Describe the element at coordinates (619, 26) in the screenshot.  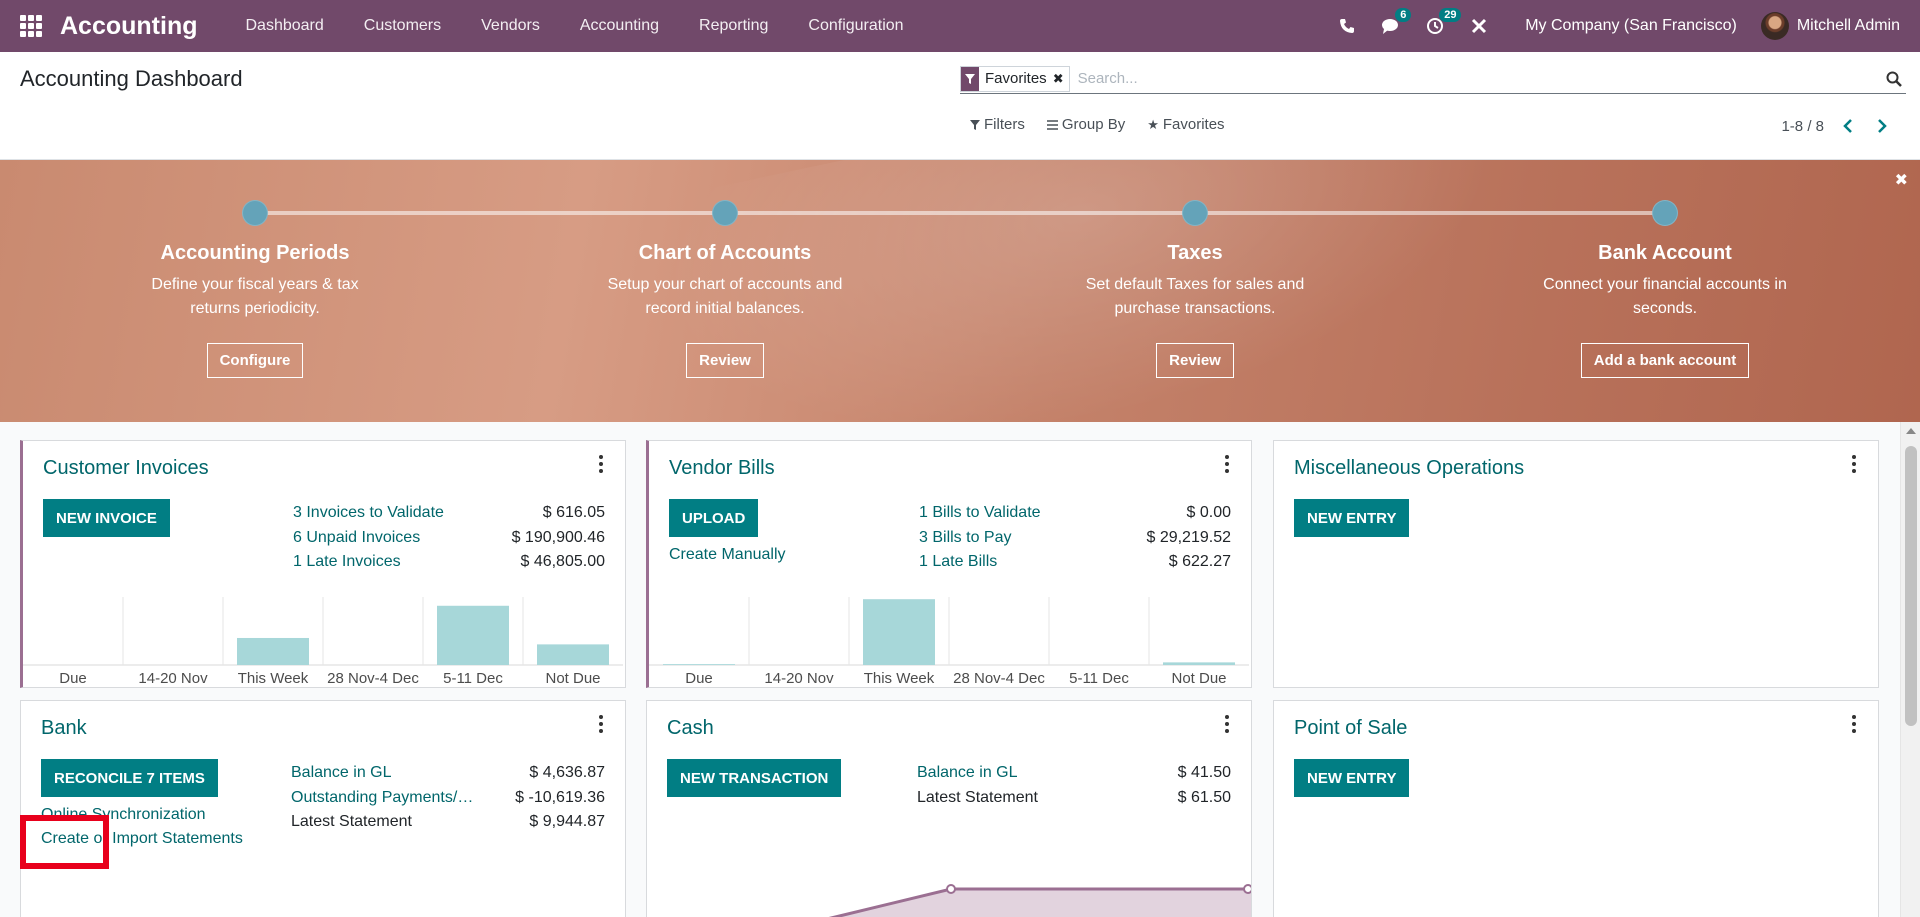
I see `menu-accounting: Accounting` at that location.